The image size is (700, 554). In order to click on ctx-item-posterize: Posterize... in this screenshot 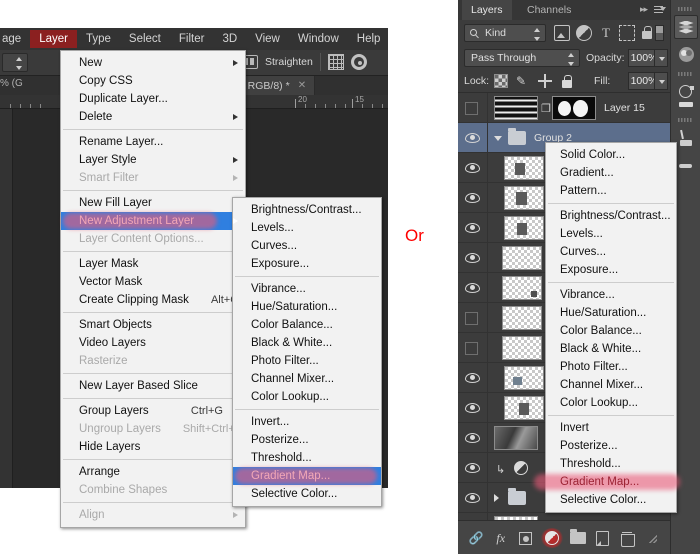, I will do `click(611, 446)`.